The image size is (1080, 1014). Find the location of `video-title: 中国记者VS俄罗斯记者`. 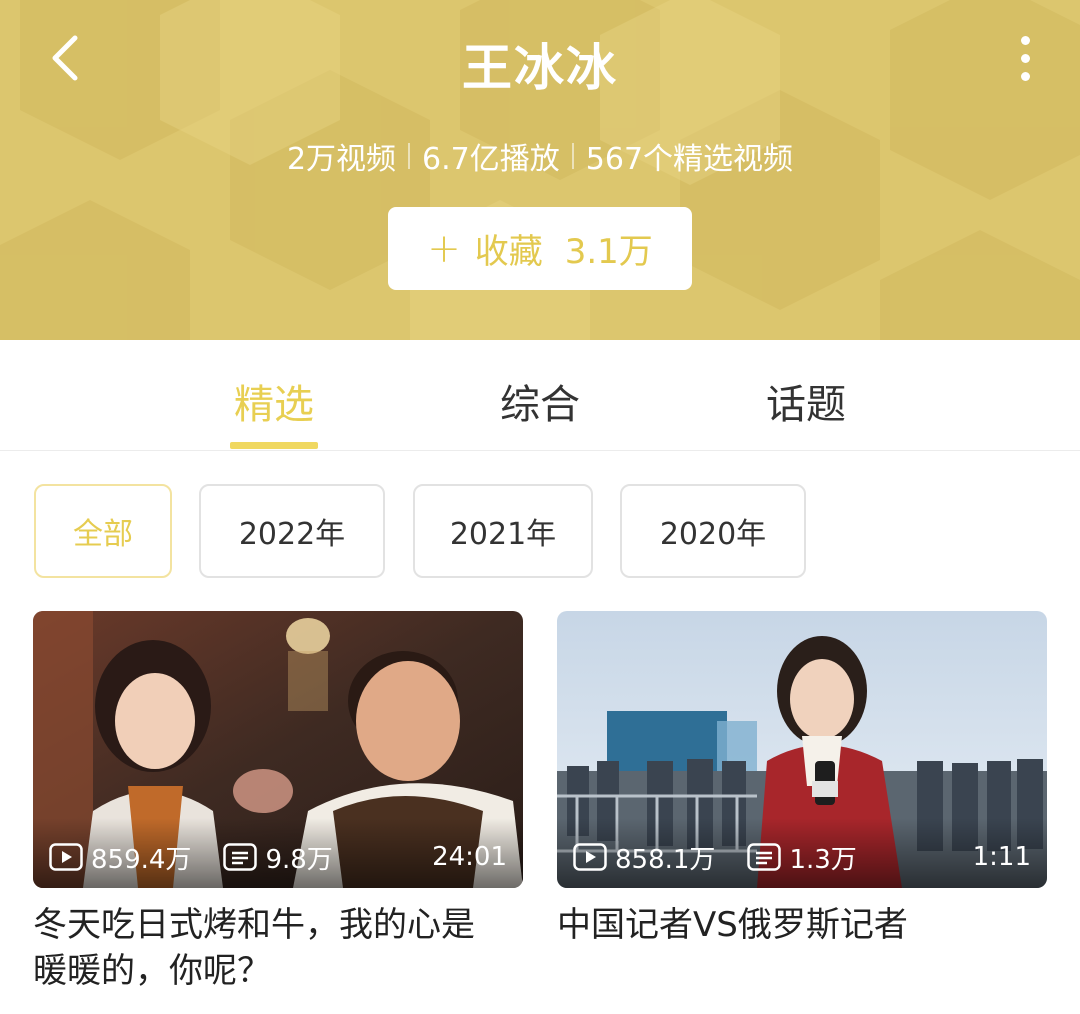

video-title: 中国记者VS俄罗斯记者 is located at coordinates (802, 925).